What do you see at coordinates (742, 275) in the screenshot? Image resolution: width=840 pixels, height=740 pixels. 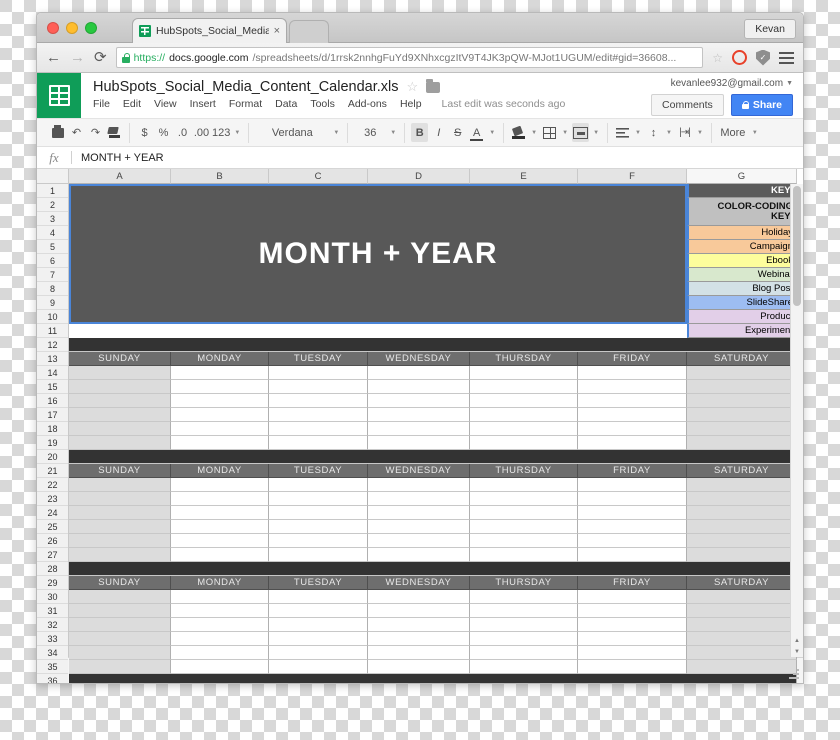 I see `key-row-webinar: Webinar` at bounding box center [742, 275].